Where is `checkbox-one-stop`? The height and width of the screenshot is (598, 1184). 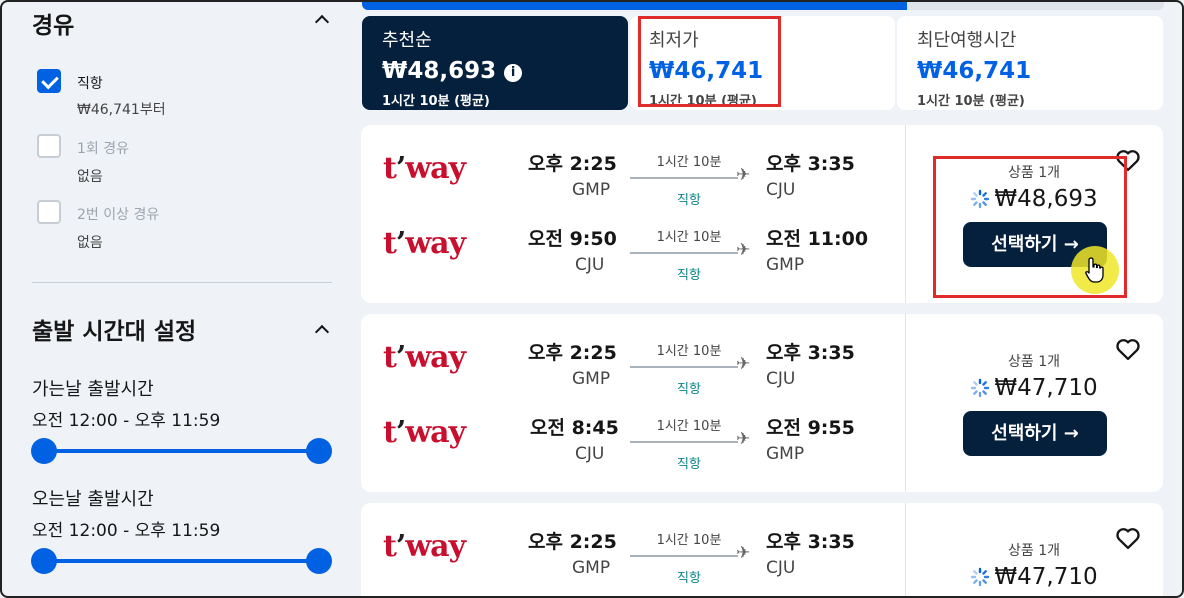 checkbox-one-stop is located at coordinates (49, 146).